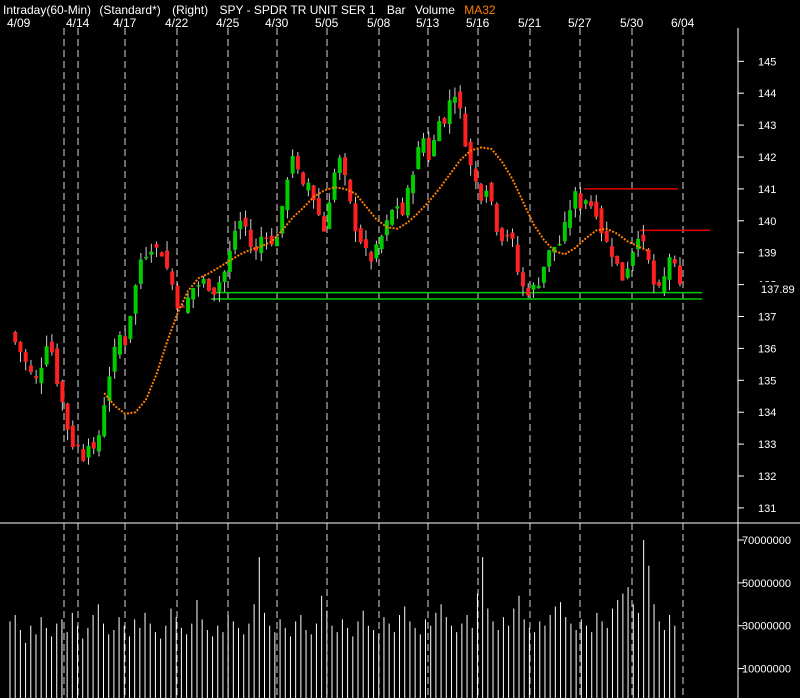 Image resolution: width=800 pixels, height=698 pixels. Describe the element at coordinates (766, 670) in the screenshot. I see `volume-tick-label: 10000000` at that location.